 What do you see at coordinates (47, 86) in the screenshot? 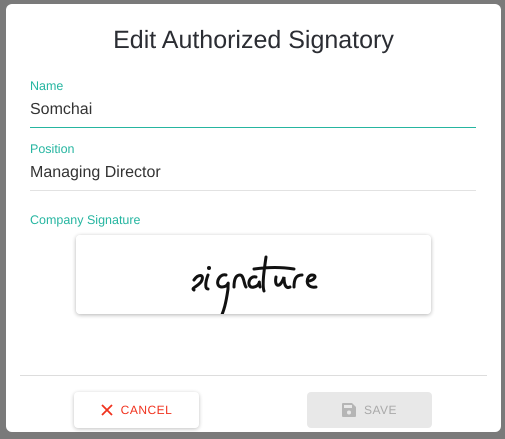
I see `field-label: Name` at bounding box center [47, 86].